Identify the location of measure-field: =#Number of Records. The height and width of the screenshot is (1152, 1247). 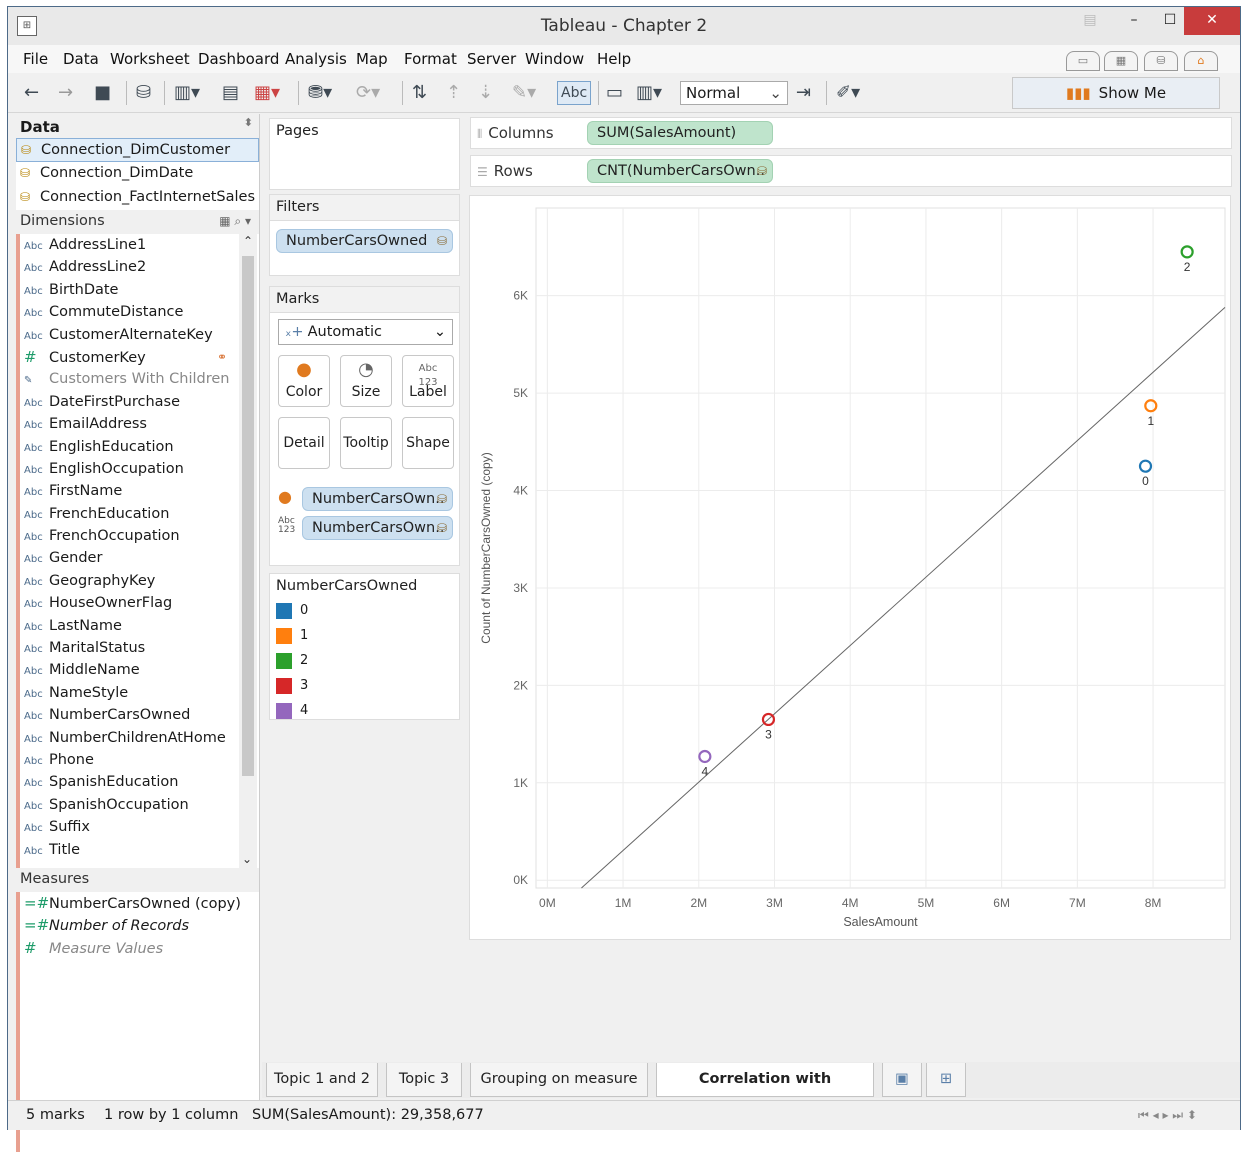
(139, 925).